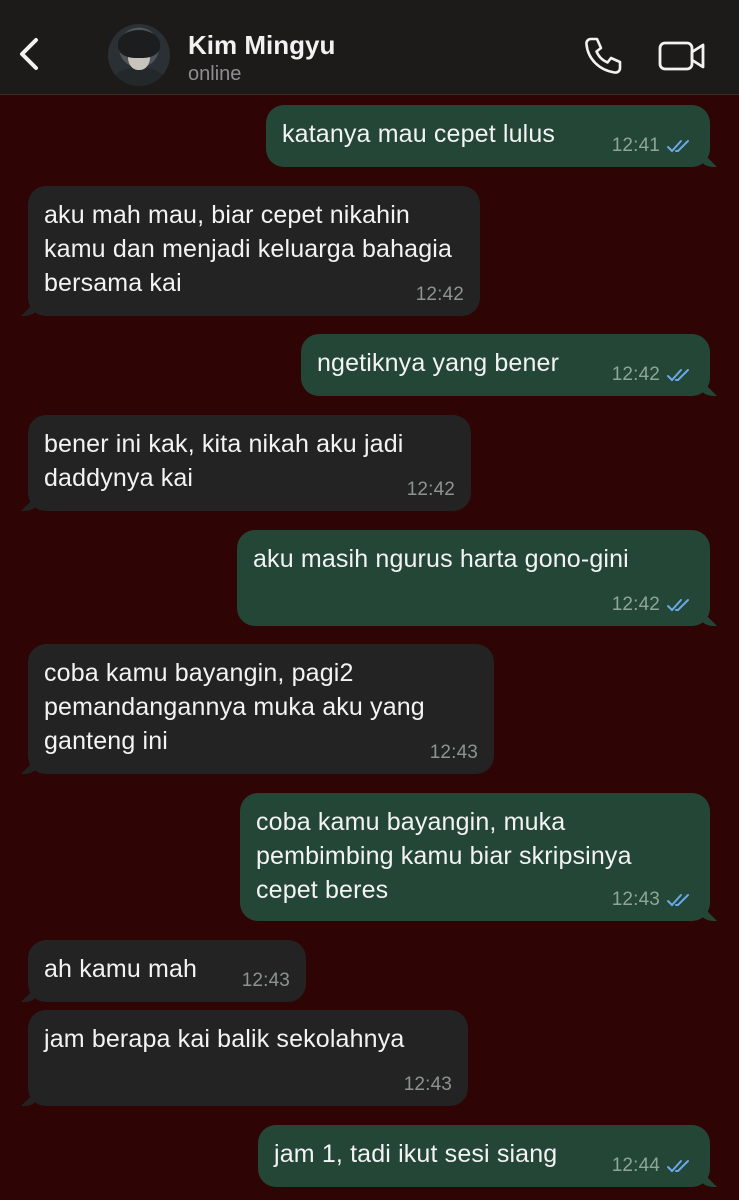  What do you see at coordinates (488, 136) in the screenshot?
I see `message-outgoing: katanya mau cepet lulus 12:41` at bounding box center [488, 136].